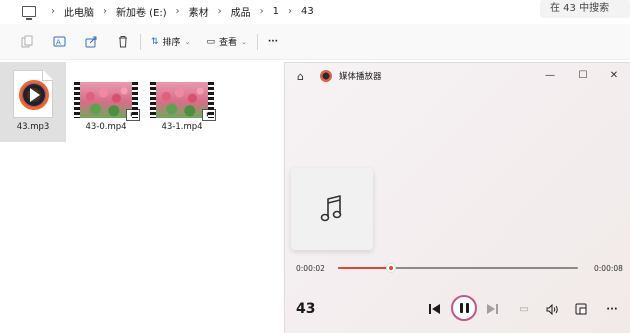 This screenshot has height=333, width=630. I want to click on total-duration: 0:00:08, so click(608, 268).